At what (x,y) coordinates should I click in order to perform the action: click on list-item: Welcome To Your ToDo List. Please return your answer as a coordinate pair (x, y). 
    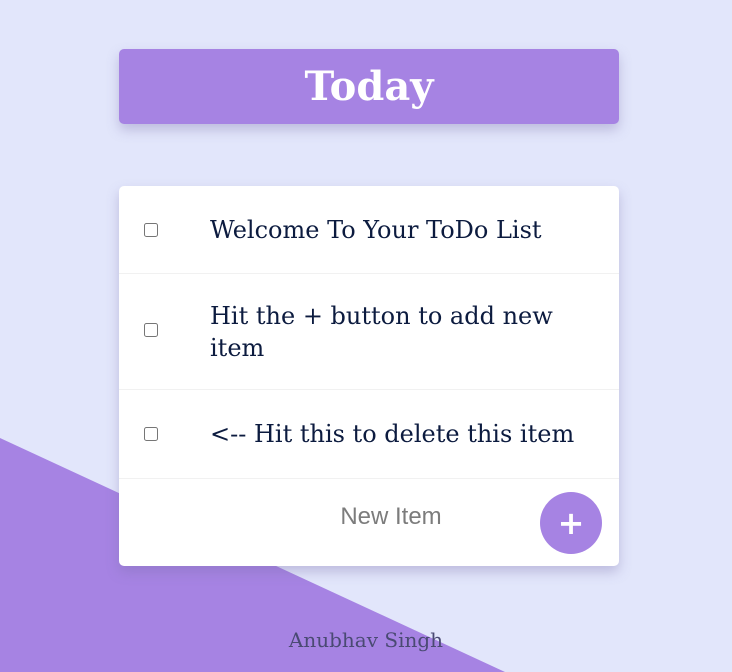
    Looking at the image, I should click on (369, 230).